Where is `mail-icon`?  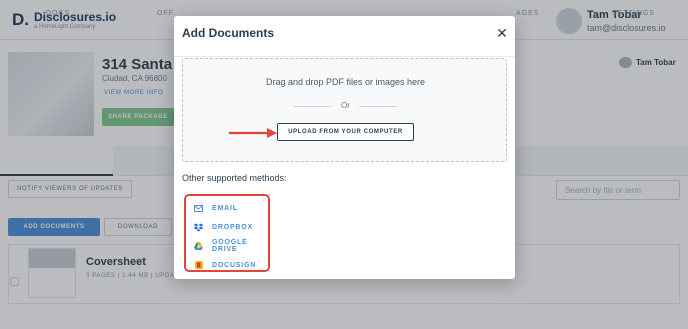 mail-icon is located at coordinates (198, 208).